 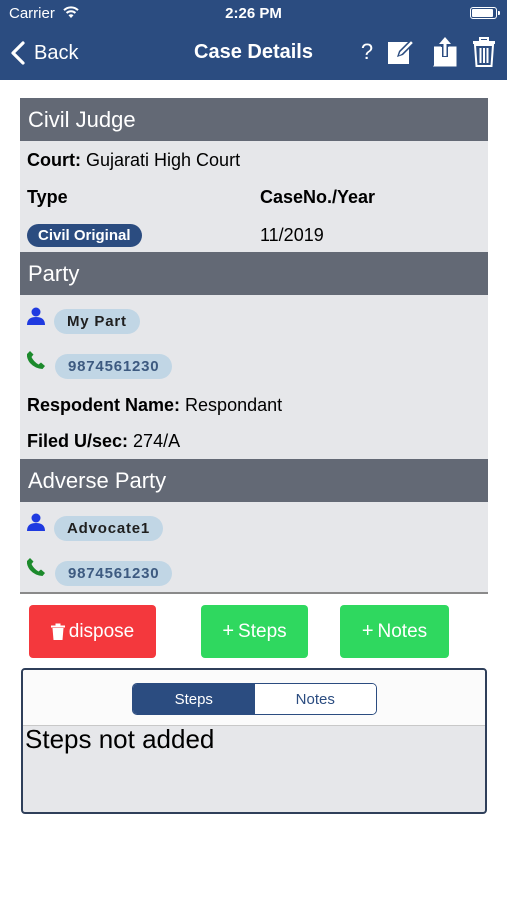 I want to click on respondent-row: Respodent Name: Respondant, so click(x=154, y=405).